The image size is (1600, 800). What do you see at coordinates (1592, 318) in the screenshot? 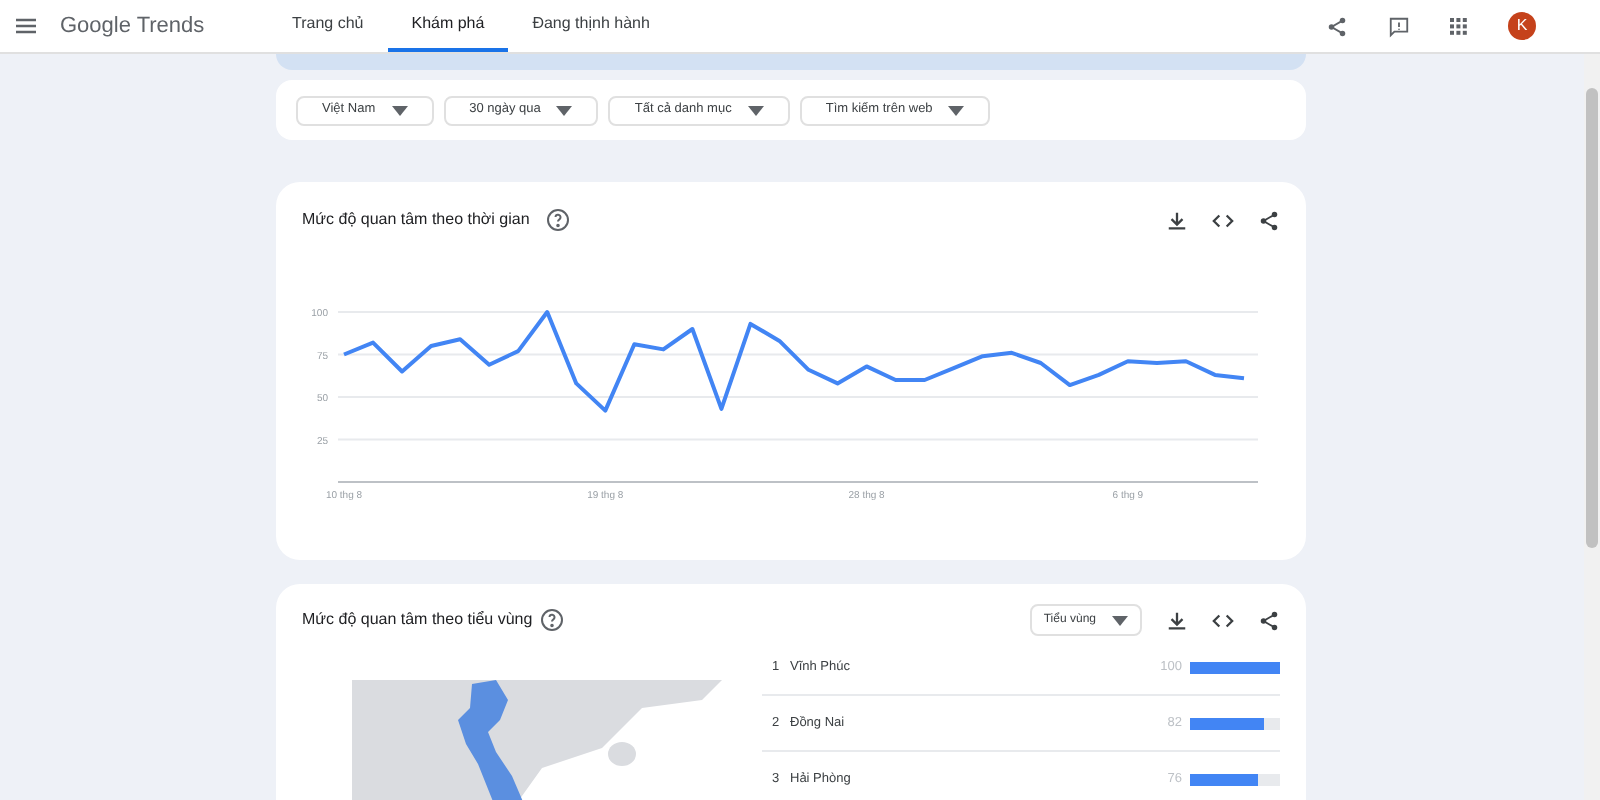
I see `scrollbar-thumb` at bounding box center [1592, 318].